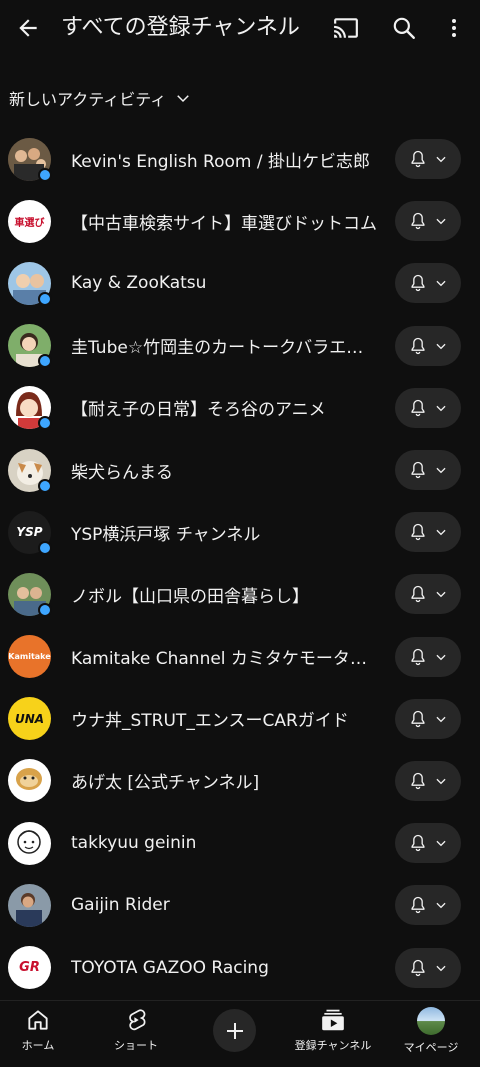 The width and height of the screenshot is (480, 1067). I want to click on avatar: 車選び, so click(29, 221).